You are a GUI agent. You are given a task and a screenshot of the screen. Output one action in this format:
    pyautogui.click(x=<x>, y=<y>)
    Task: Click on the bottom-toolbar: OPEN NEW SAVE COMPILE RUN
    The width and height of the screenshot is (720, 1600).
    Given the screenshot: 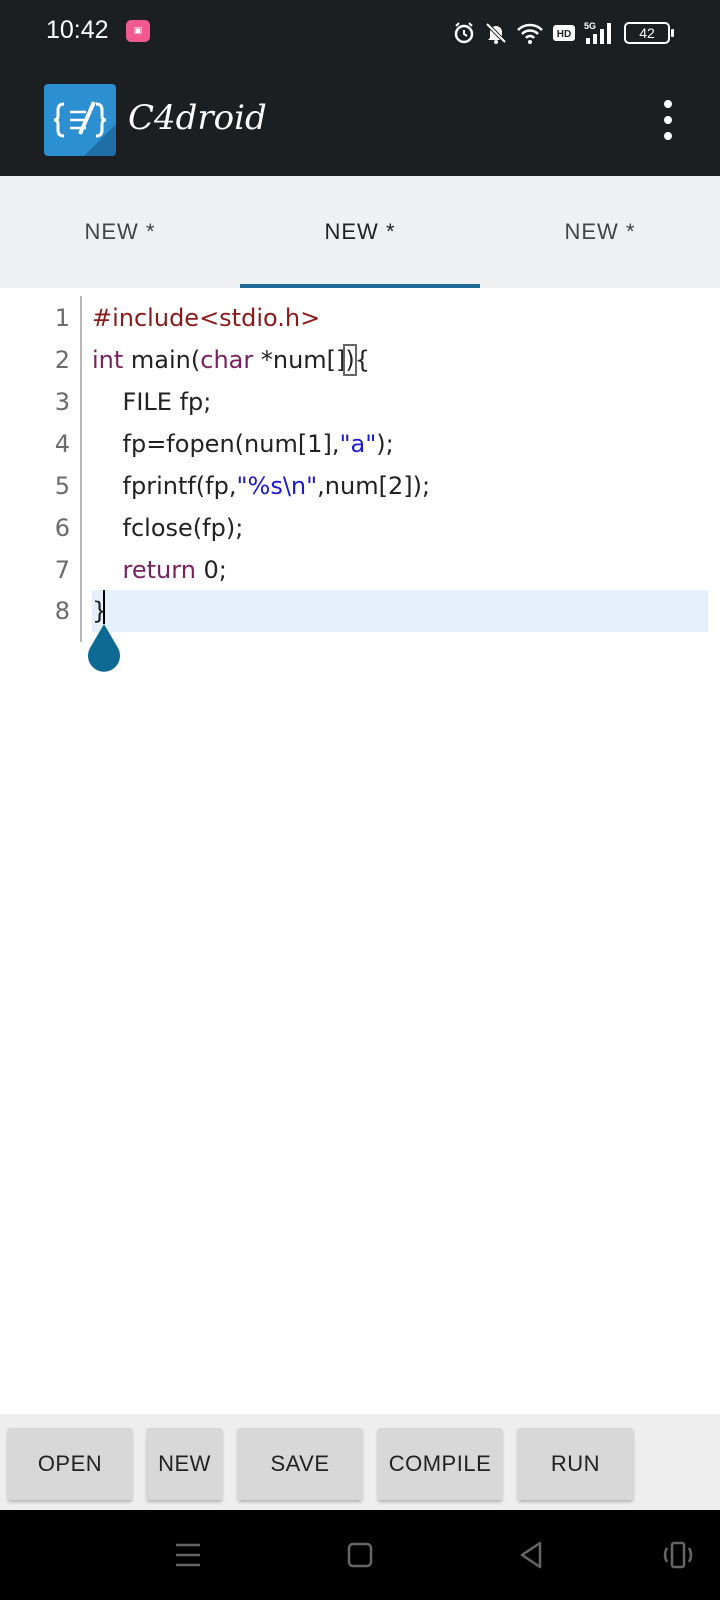 What is the action you would take?
    pyautogui.click(x=360, y=1462)
    